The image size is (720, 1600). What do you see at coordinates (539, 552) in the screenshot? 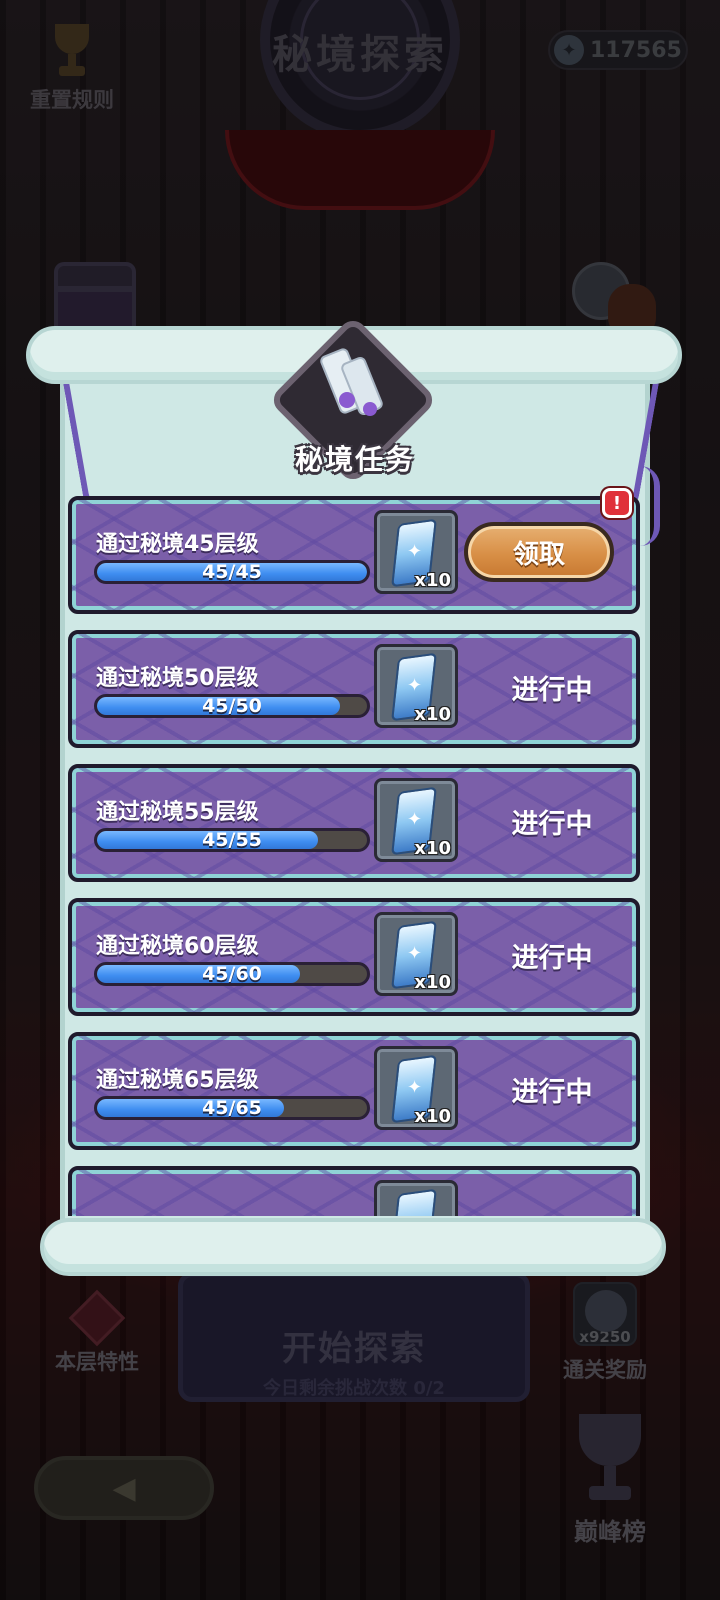
I see `claim-button: 领取` at bounding box center [539, 552].